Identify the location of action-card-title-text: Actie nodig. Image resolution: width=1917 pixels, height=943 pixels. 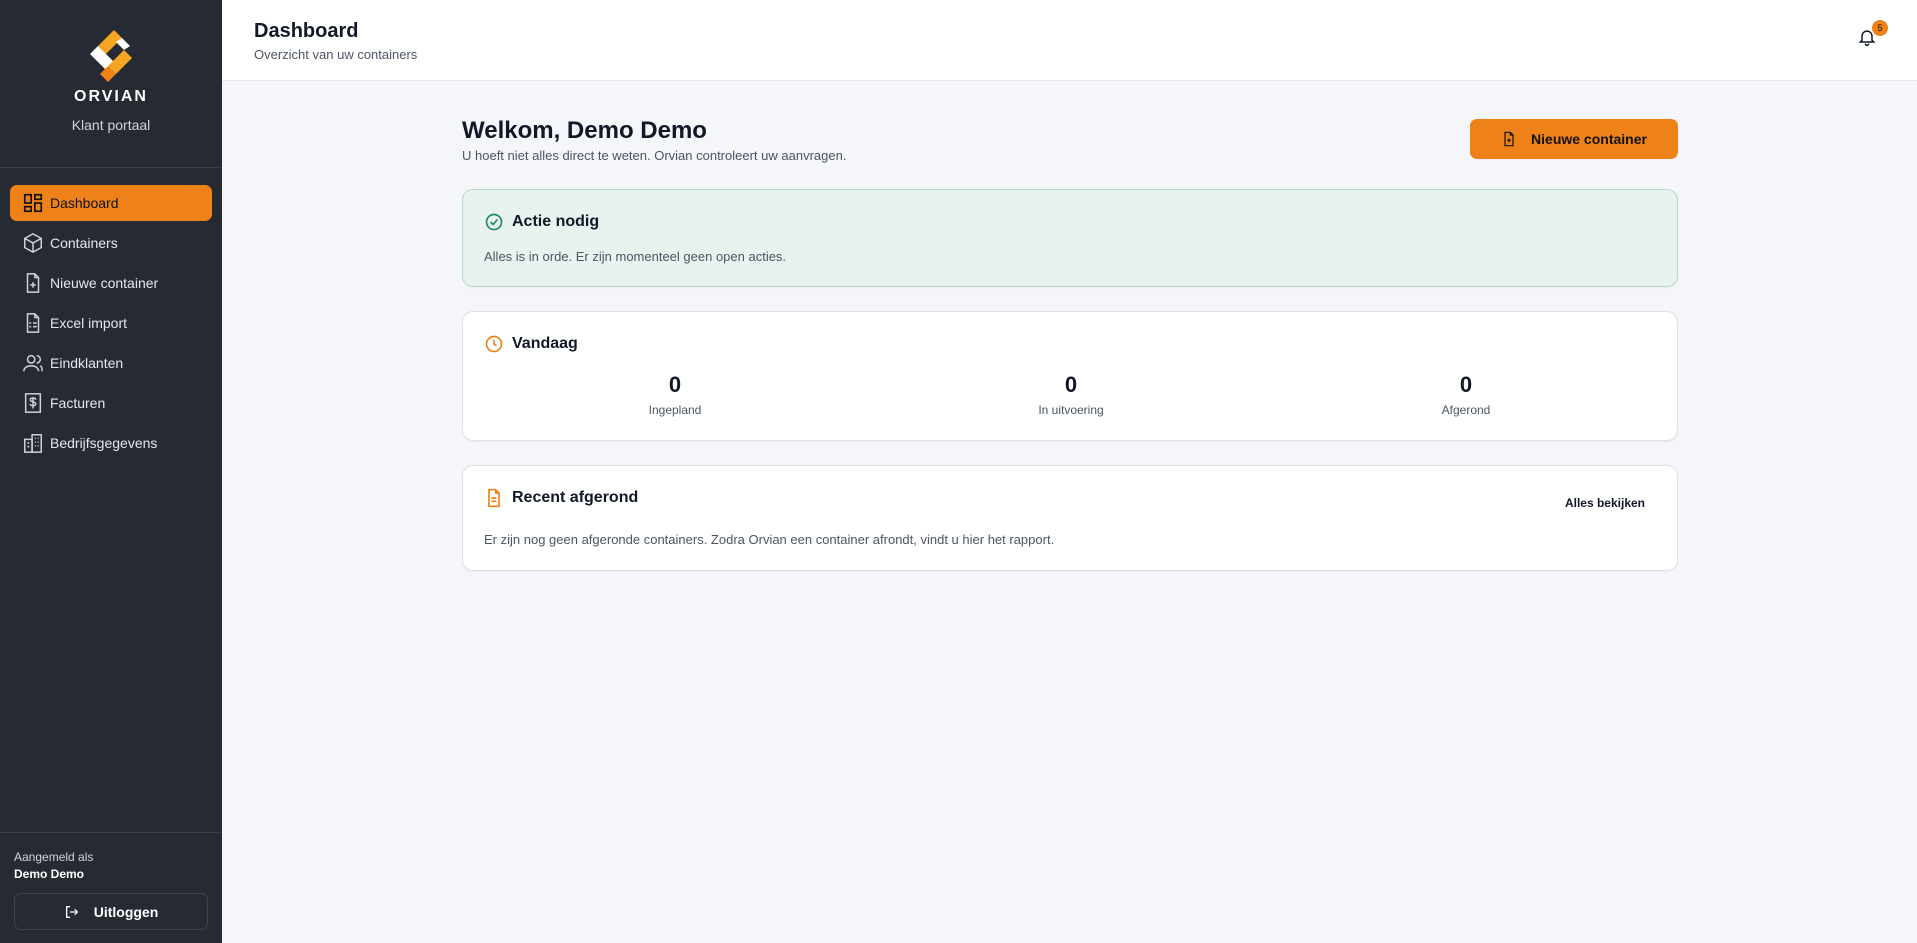
(556, 221).